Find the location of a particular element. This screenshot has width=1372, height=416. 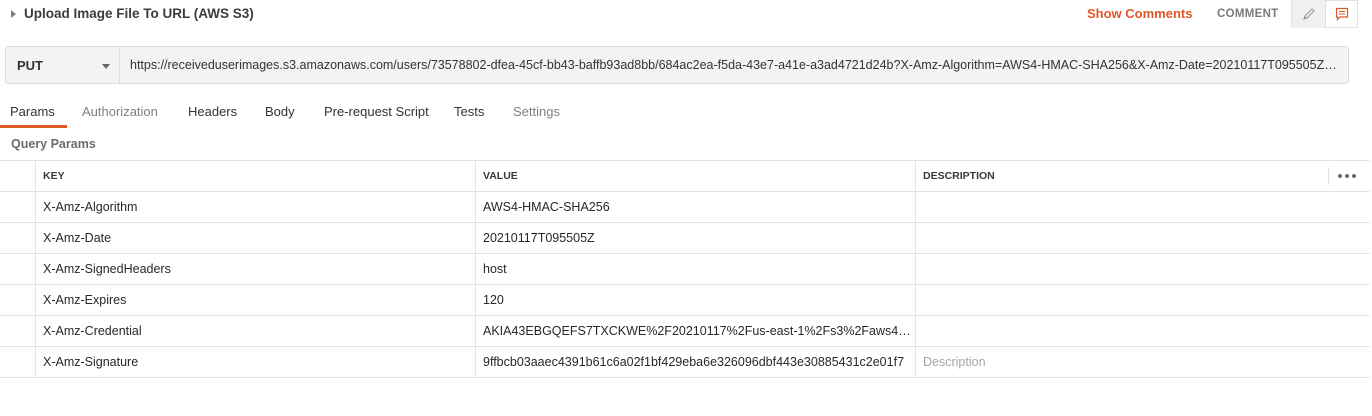

active-tab-indicator is located at coordinates (33, 126).